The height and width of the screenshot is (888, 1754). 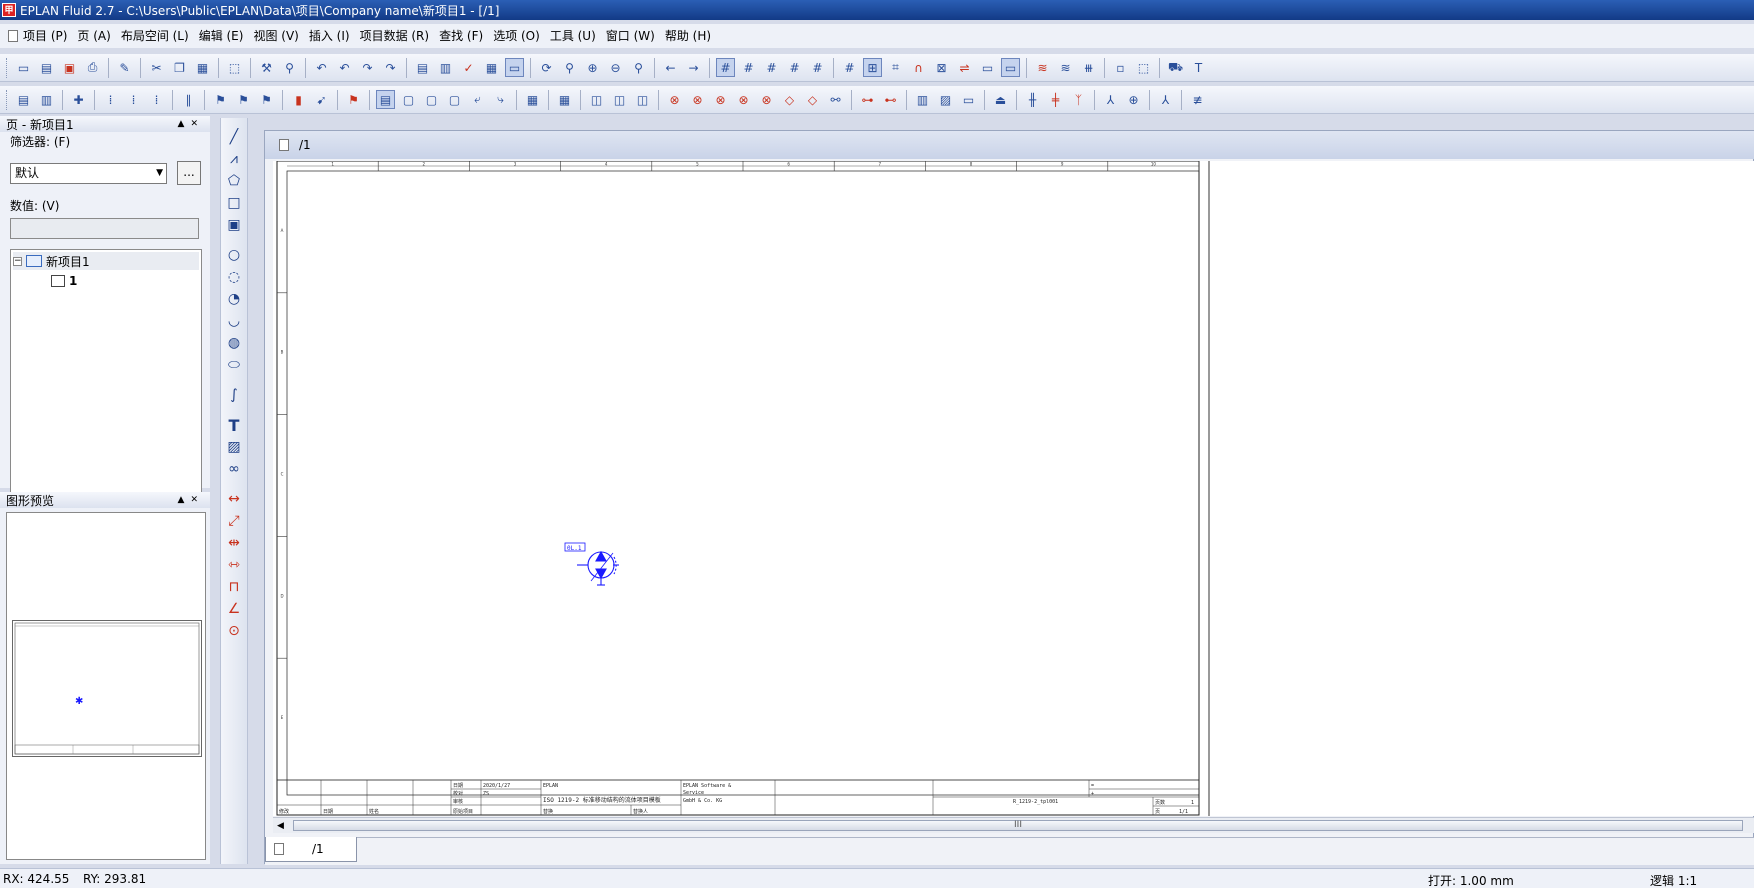 What do you see at coordinates (546, 67) in the screenshot?
I see `refresh-icon: ⟳` at bounding box center [546, 67].